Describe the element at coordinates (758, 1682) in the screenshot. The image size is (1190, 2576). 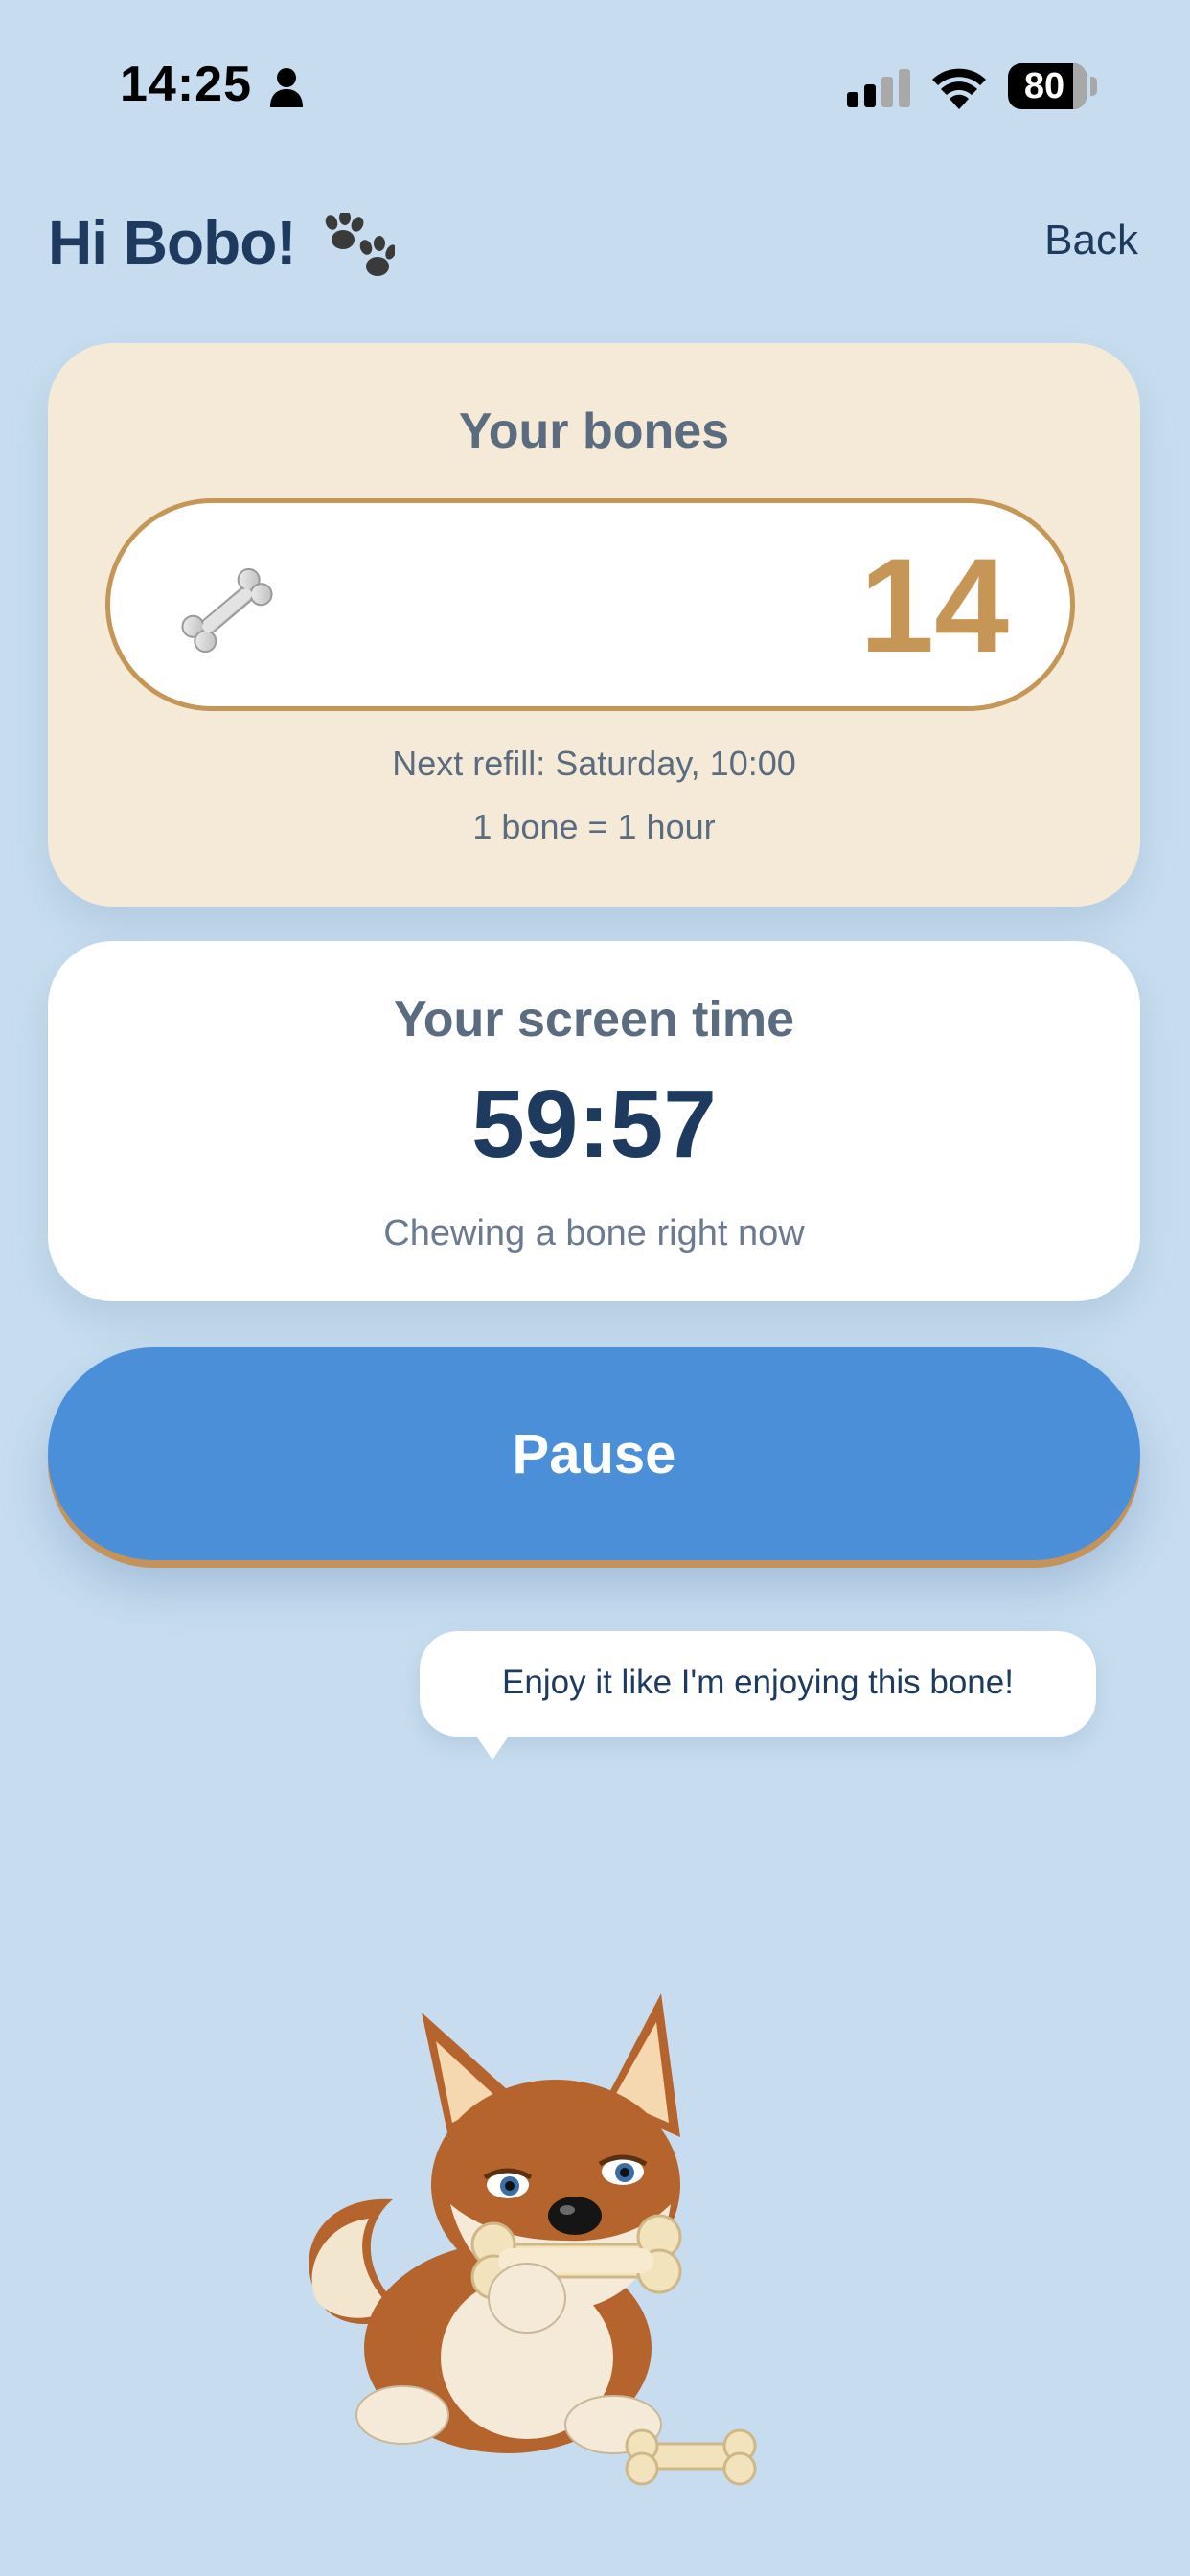
I see `speech-bubble-text: Enjoy it like I'm enjoying this bone!` at that location.